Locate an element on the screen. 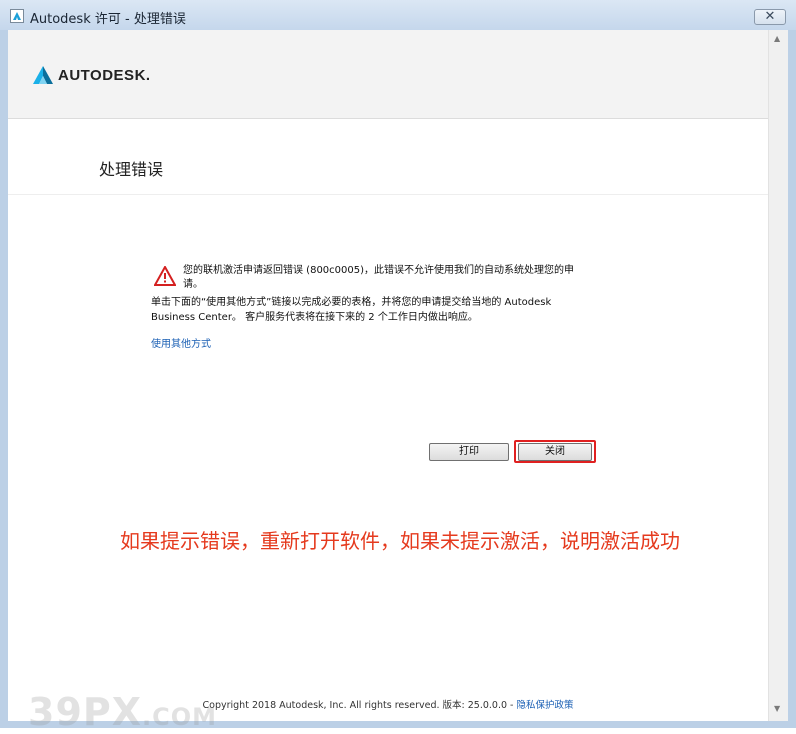 This screenshot has height=734, width=796. autodesk-app-icon is located at coordinates (17, 16).